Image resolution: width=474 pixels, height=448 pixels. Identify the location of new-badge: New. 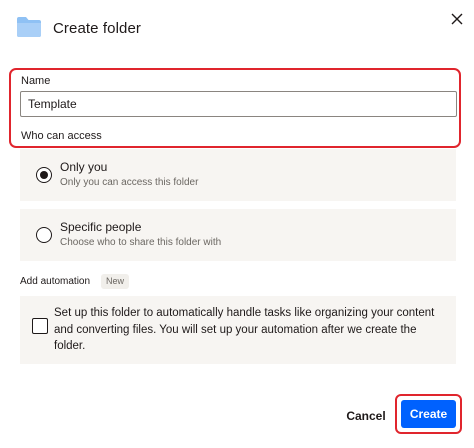
(115, 281).